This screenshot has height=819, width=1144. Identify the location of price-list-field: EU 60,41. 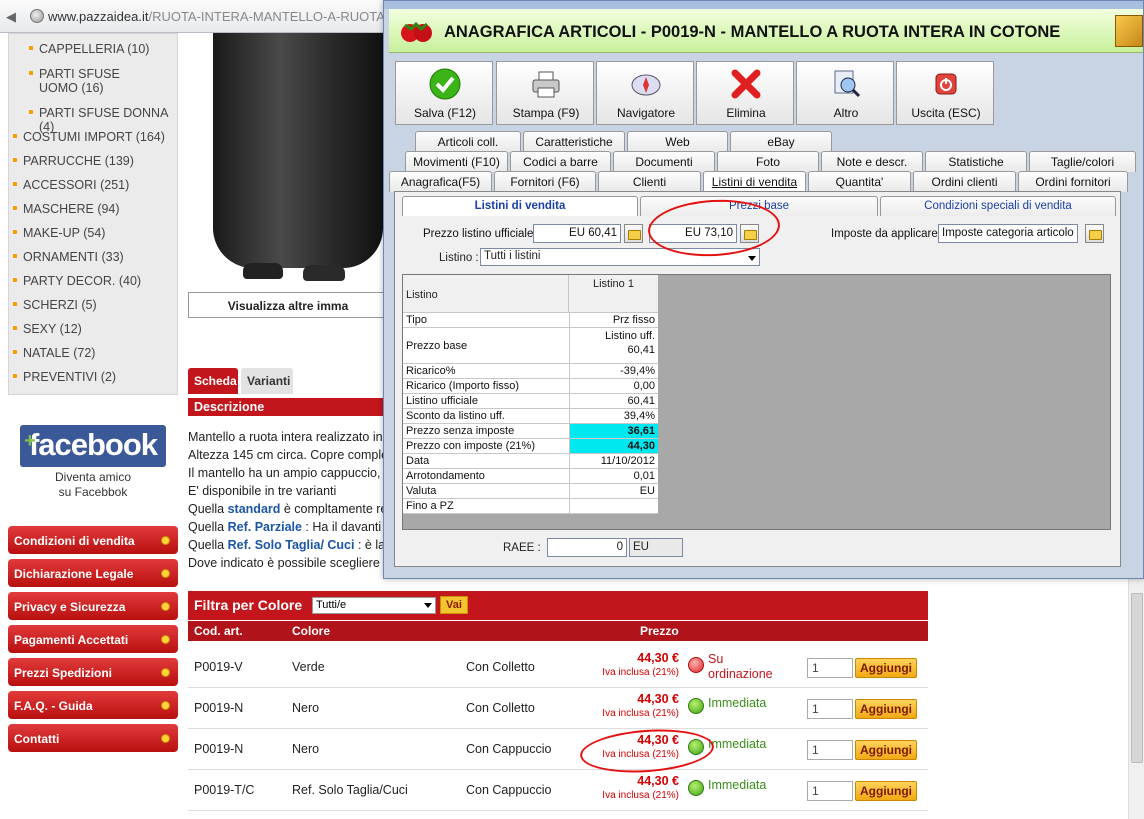
(577, 233).